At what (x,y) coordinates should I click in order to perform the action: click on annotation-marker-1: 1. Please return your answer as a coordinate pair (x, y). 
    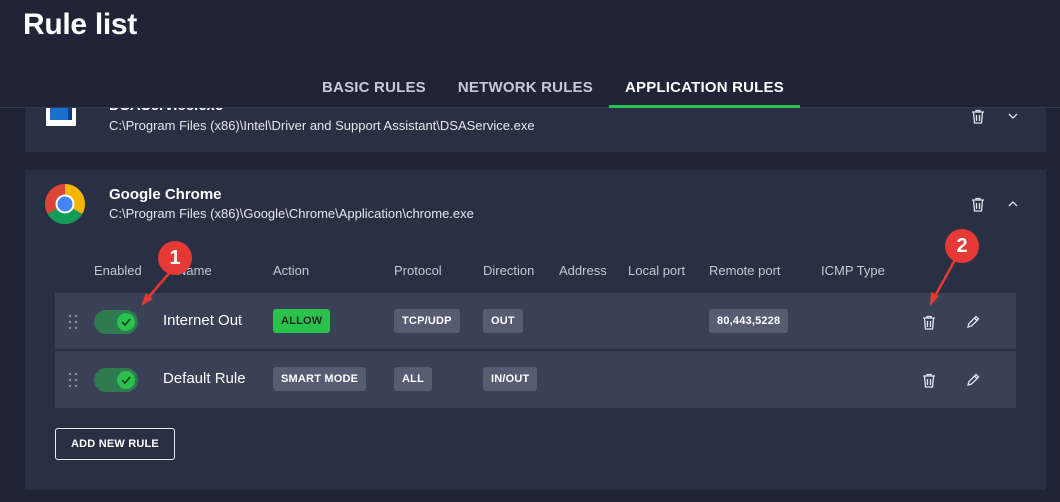
    Looking at the image, I should click on (175, 258).